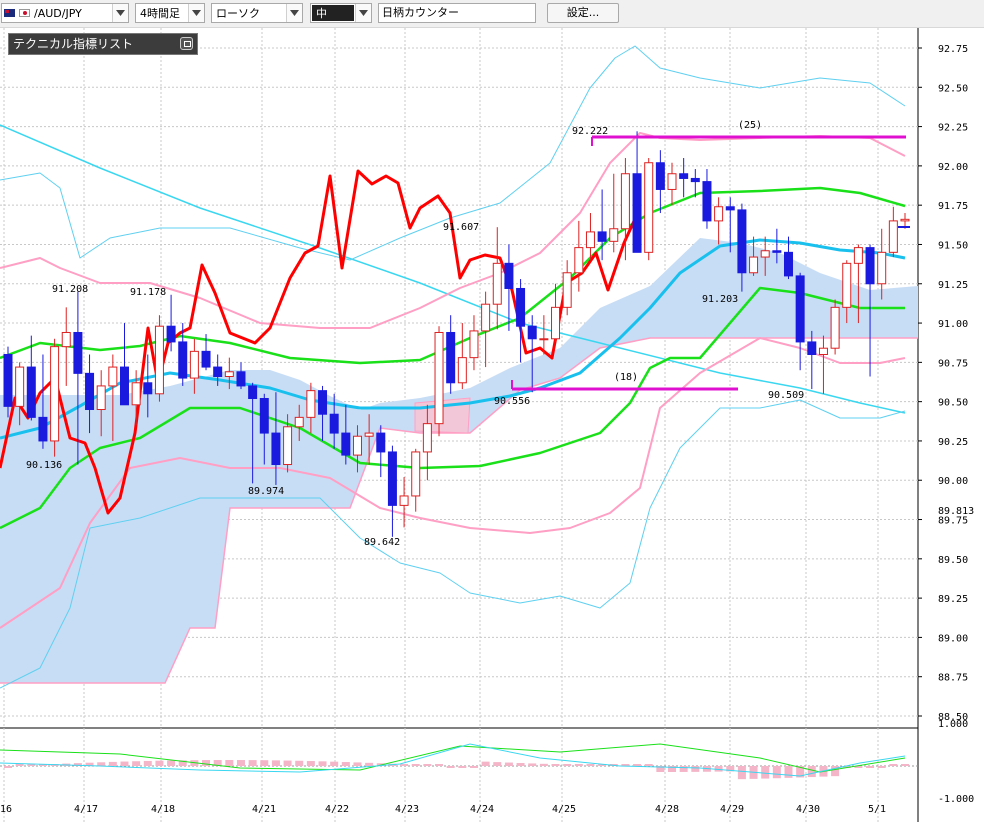  What do you see at coordinates (626, 377) in the screenshot?
I see `counter-label-18: (18)` at bounding box center [626, 377].